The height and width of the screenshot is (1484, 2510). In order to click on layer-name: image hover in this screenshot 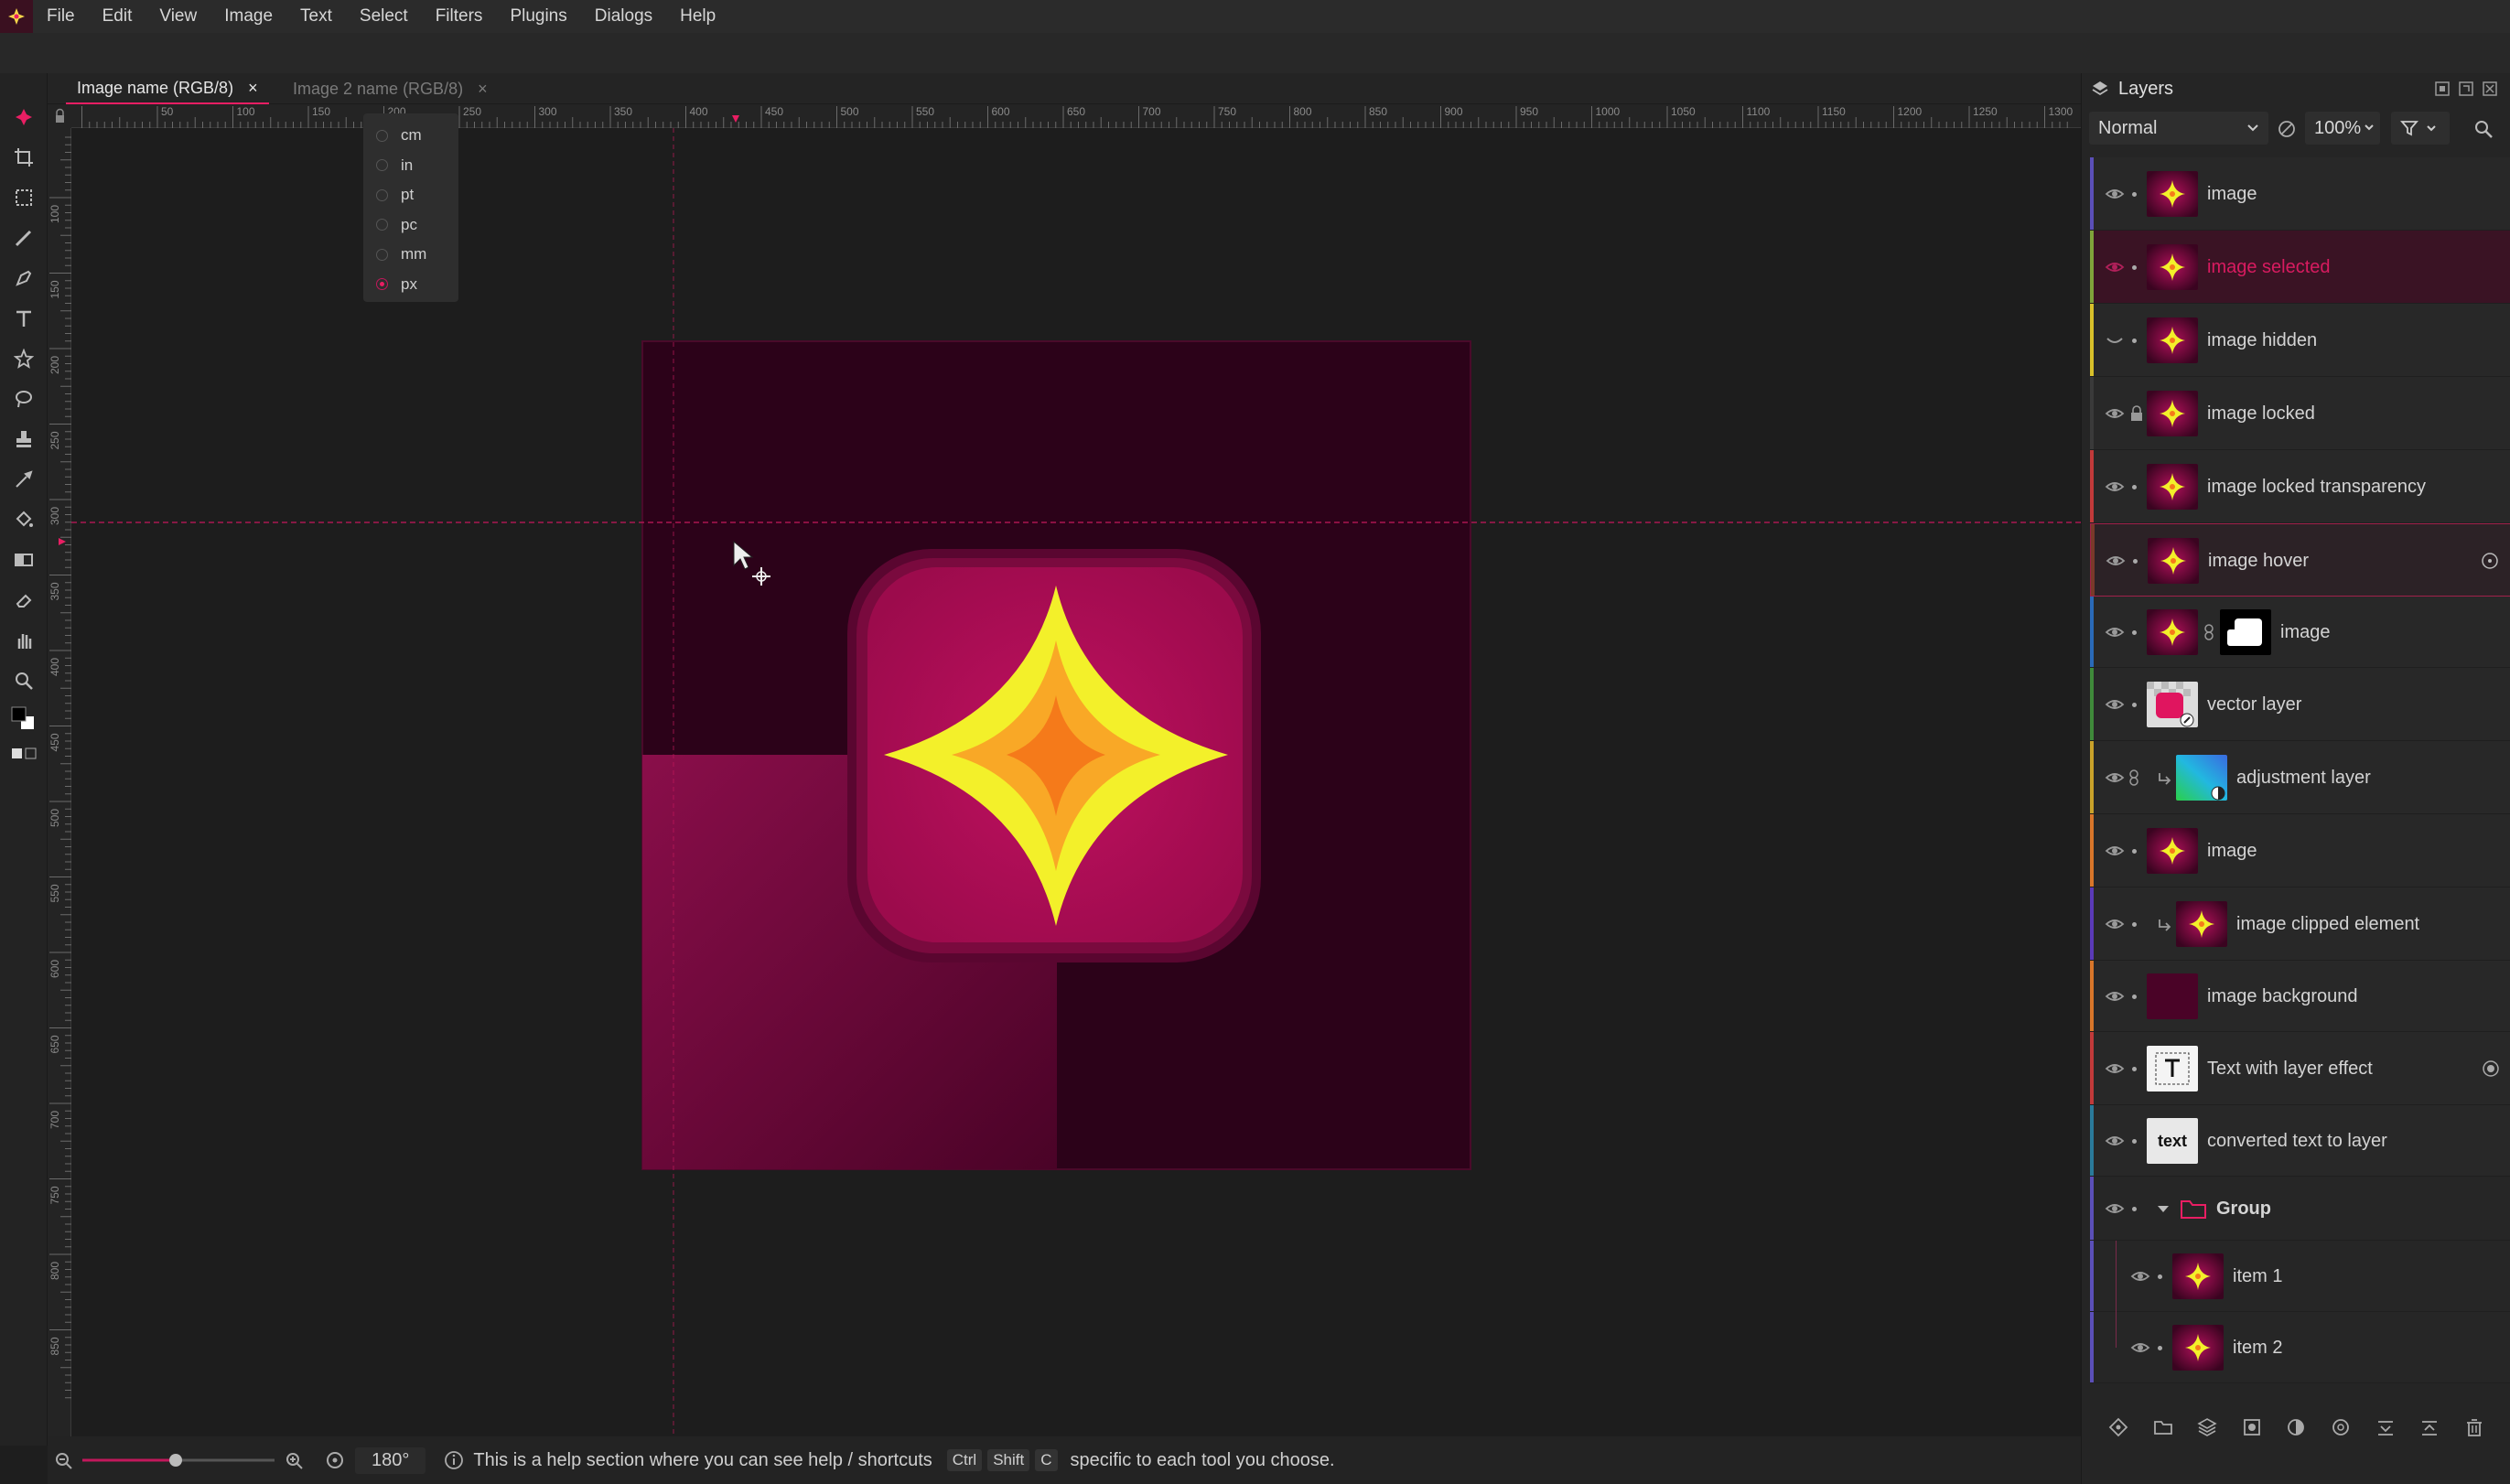, I will do `click(2258, 560)`.